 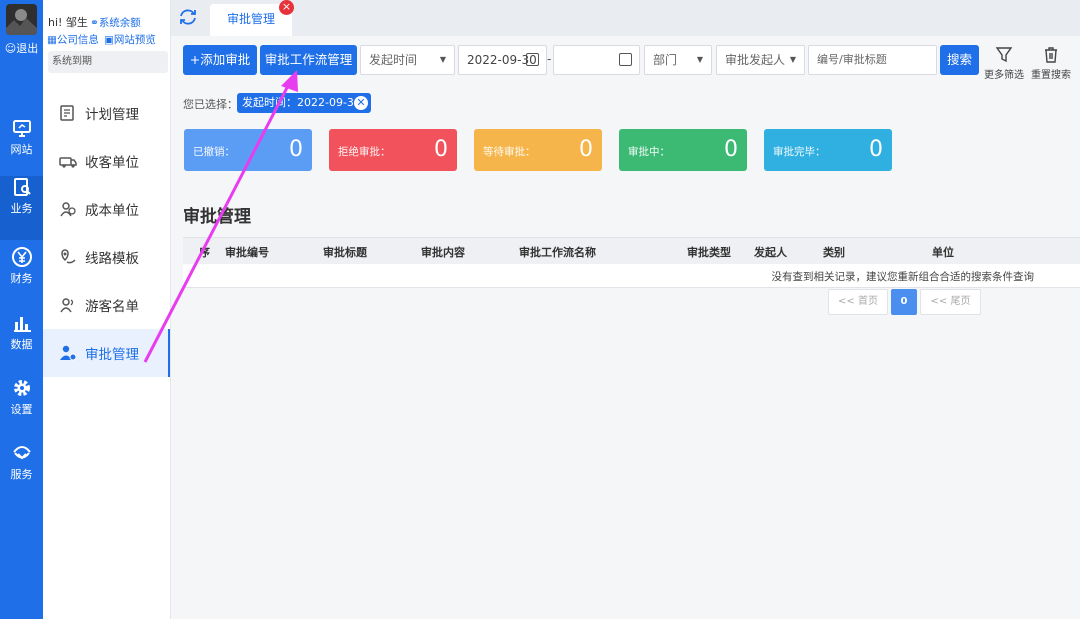 What do you see at coordinates (248, 150) in the screenshot?
I see `stat-card-revoked: 已撤销： 0` at bounding box center [248, 150].